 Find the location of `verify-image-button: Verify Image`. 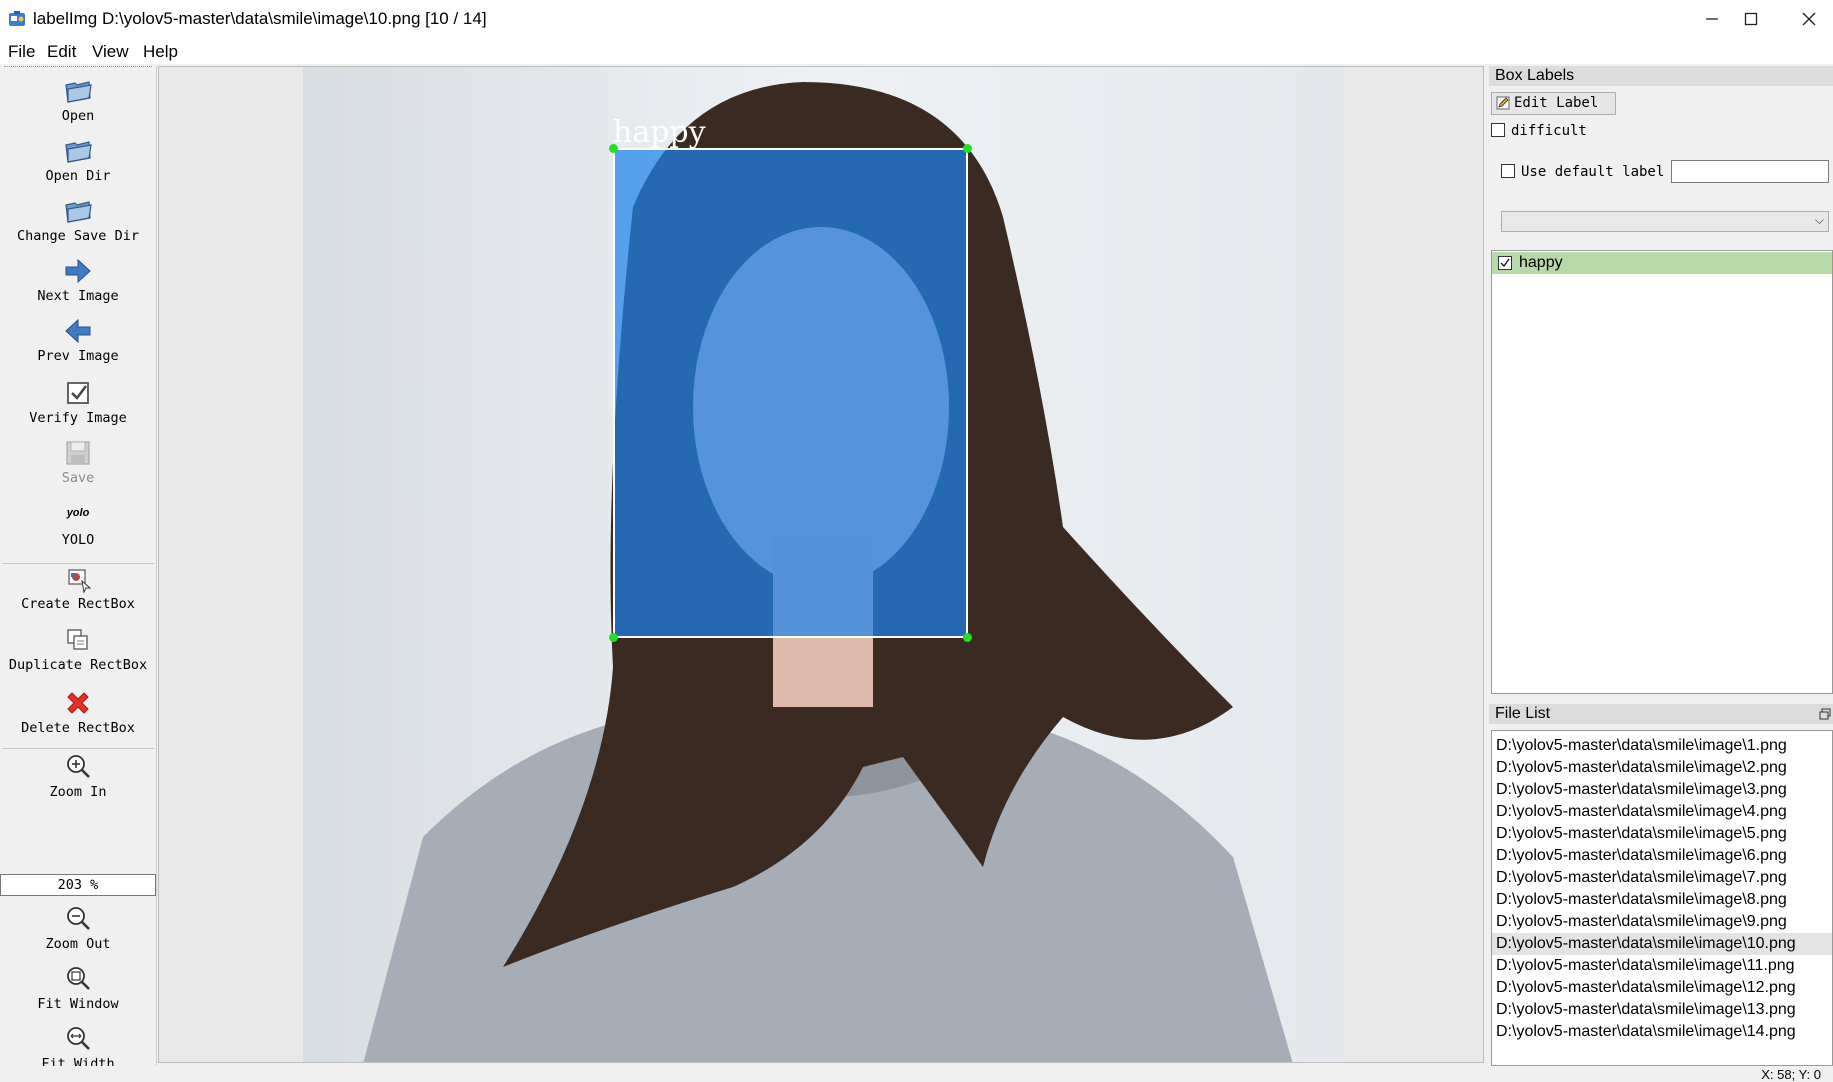

verify-image-button: Verify Image is located at coordinates (78, 402).